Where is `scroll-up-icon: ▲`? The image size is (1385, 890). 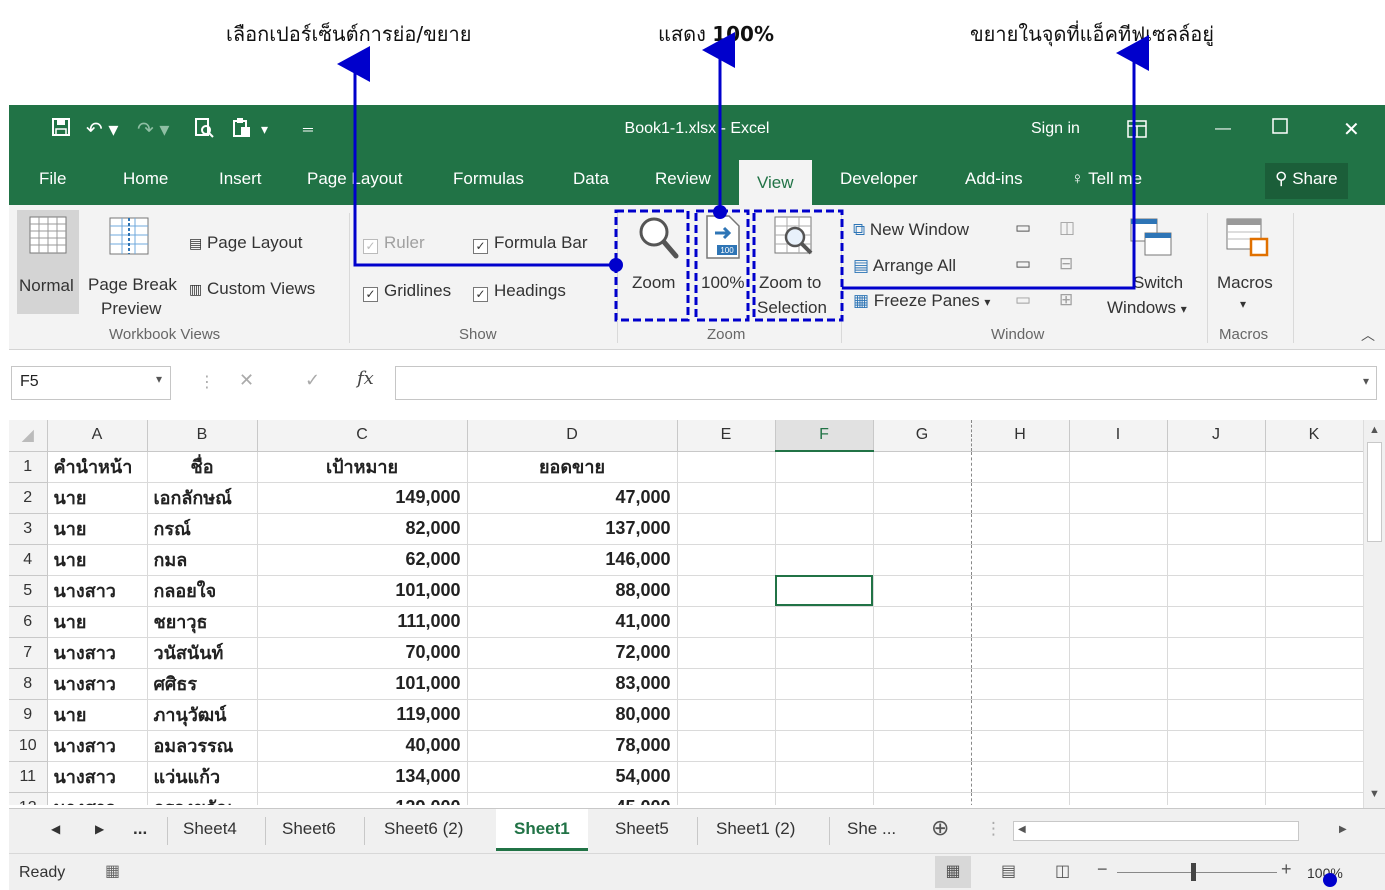
scroll-up-icon: ▲ is located at coordinates (1374, 430).